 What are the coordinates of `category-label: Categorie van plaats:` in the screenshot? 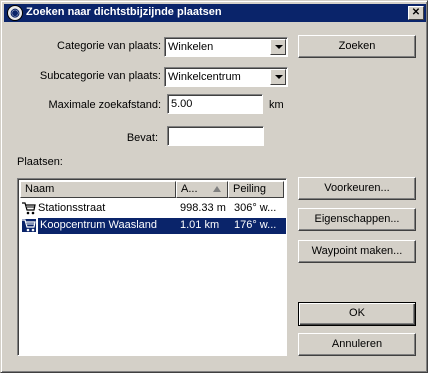 It's located at (109, 46).